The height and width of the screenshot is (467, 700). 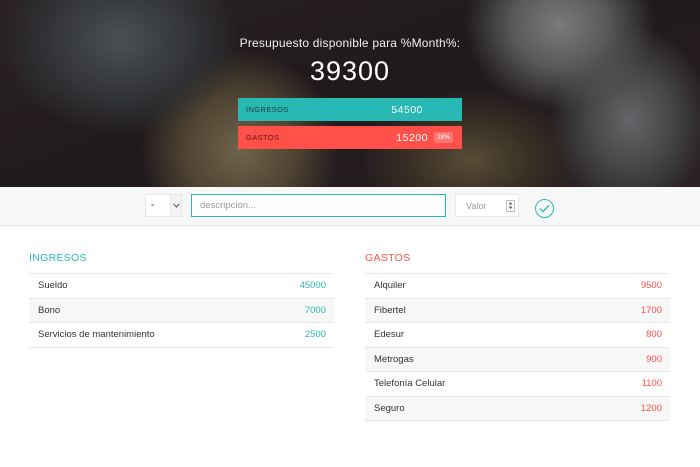 I want to click on value-input, so click(x=486, y=205).